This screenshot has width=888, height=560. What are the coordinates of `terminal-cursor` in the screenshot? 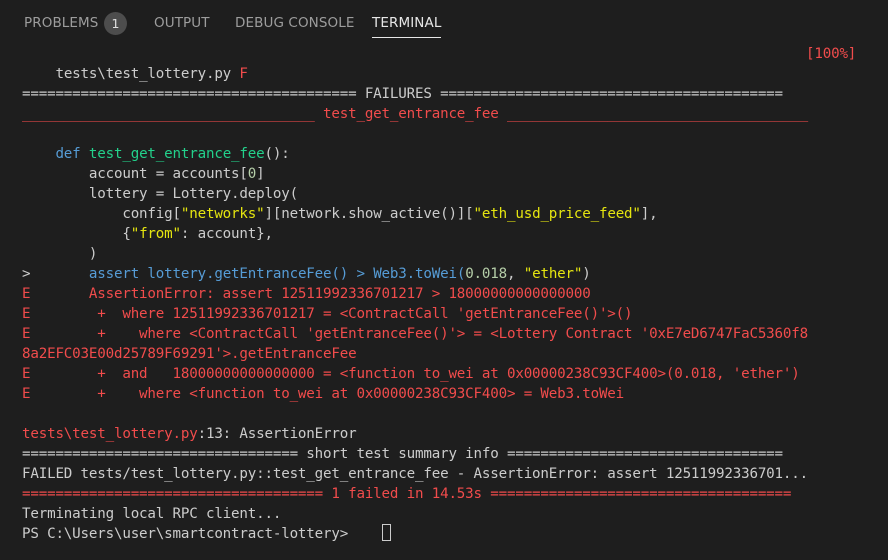 It's located at (386, 532).